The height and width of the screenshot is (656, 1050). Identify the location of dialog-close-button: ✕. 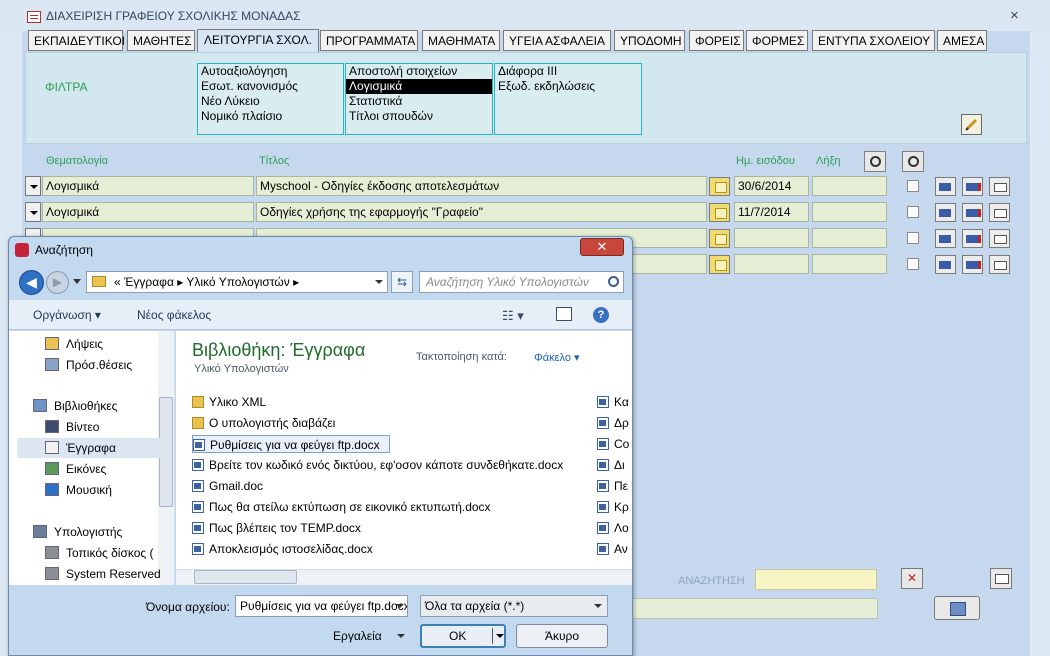
(602, 247).